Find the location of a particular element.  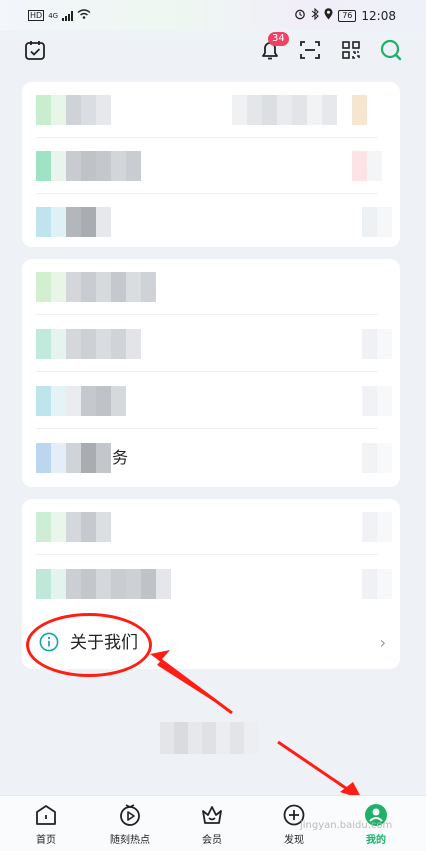

tab-vip: 会员 is located at coordinates (212, 824).